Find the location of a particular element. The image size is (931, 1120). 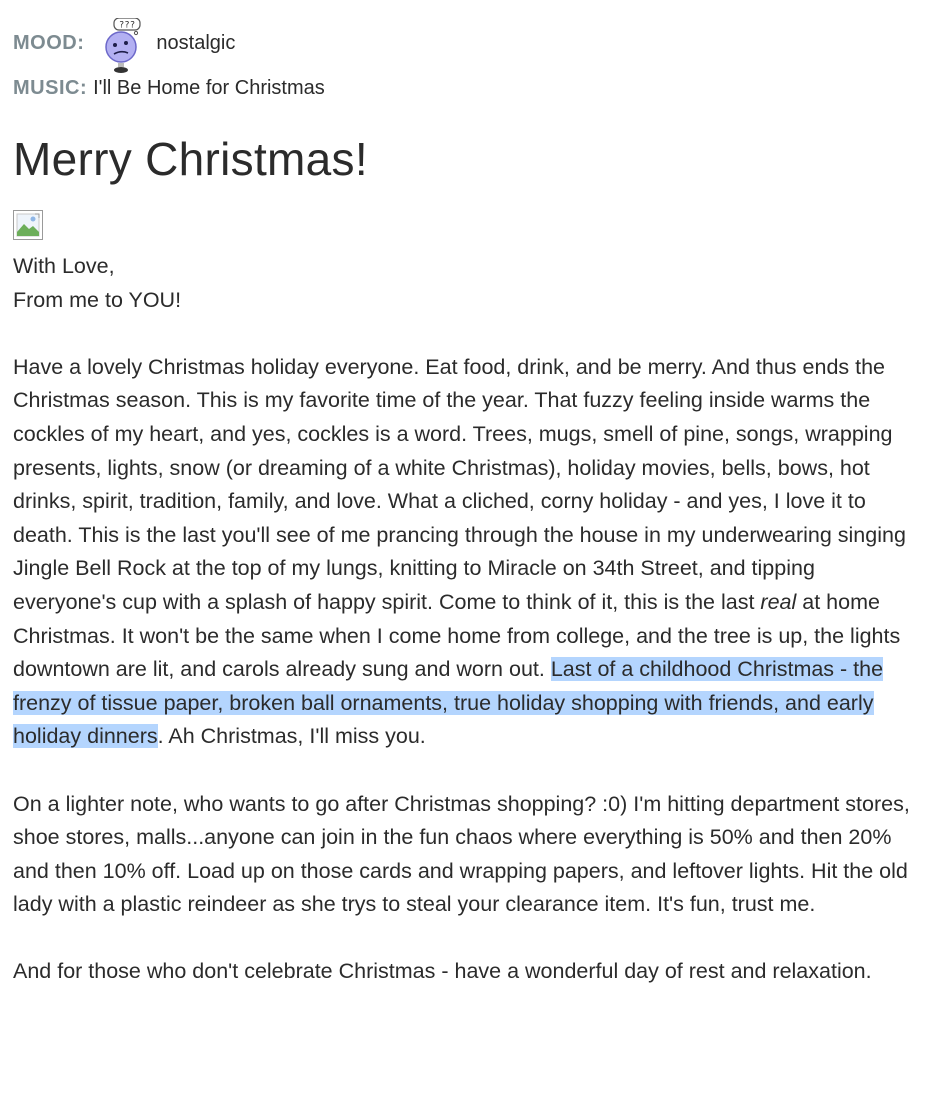

paragraph-1-italic: real is located at coordinates (778, 601).